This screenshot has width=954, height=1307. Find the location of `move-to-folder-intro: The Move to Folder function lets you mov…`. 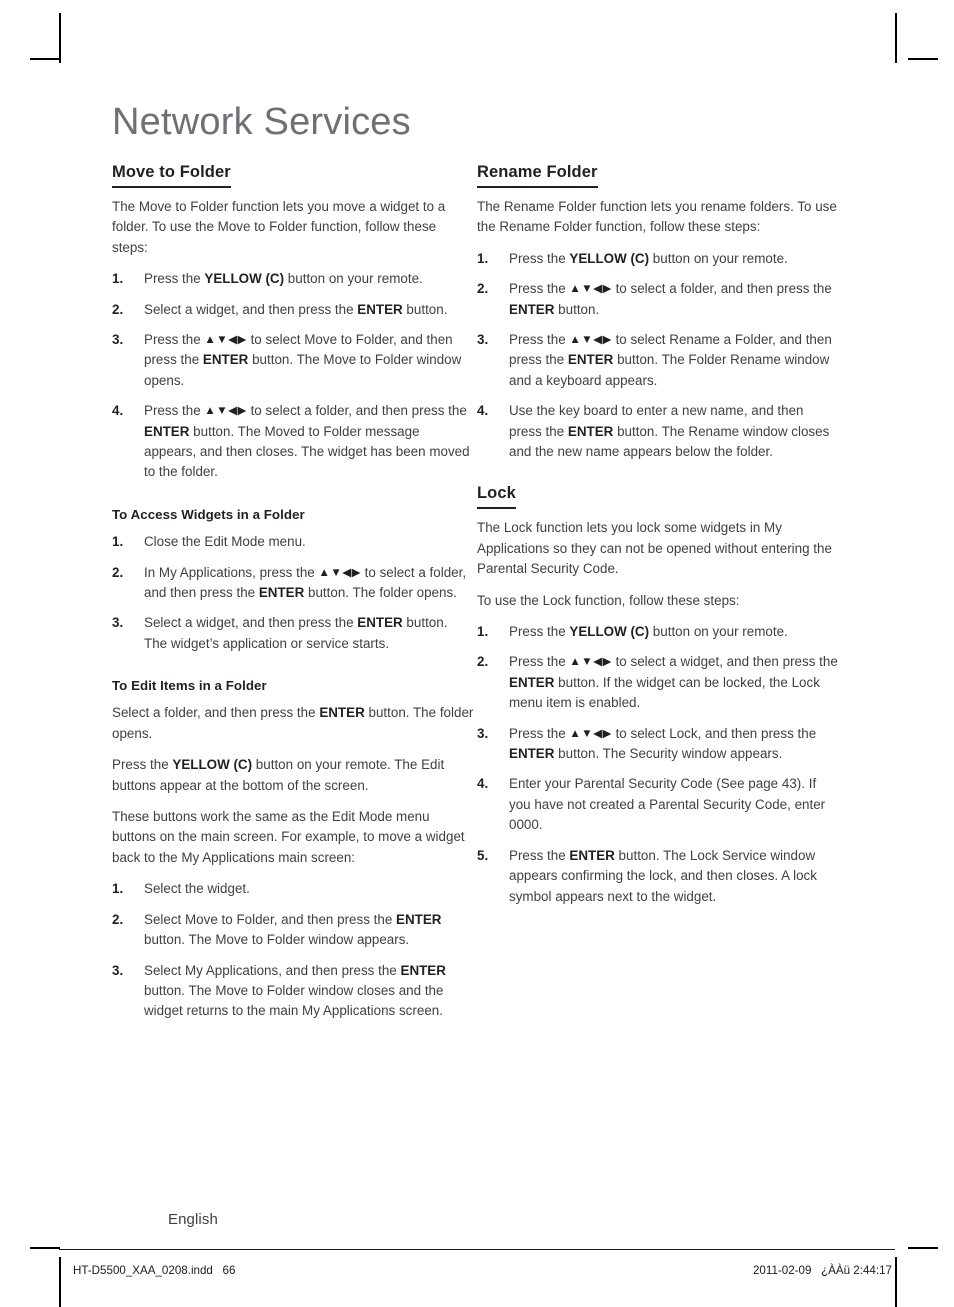

move-to-folder-intro: The Move to Folder function lets you mov… is located at coordinates (279, 226).